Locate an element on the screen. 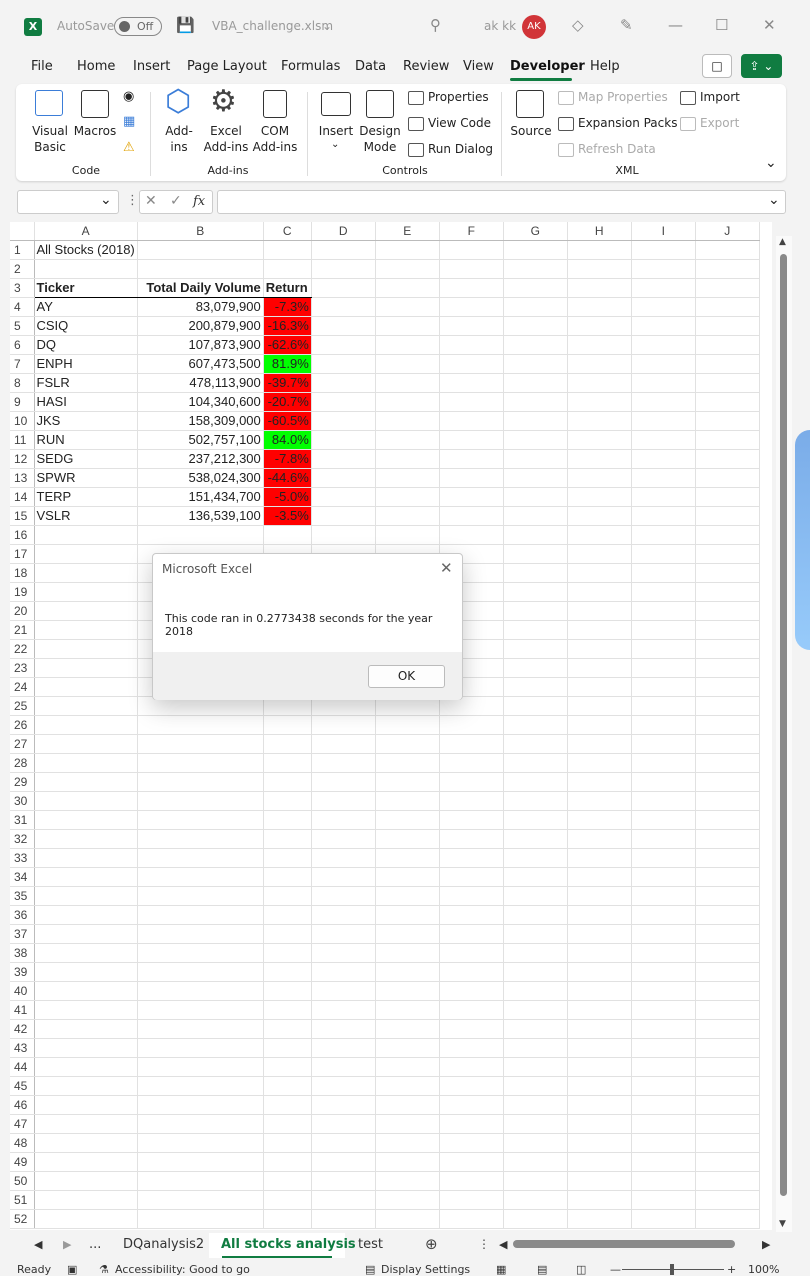 This screenshot has height=1276, width=810. properties-button: Properties is located at coordinates (448, 97).